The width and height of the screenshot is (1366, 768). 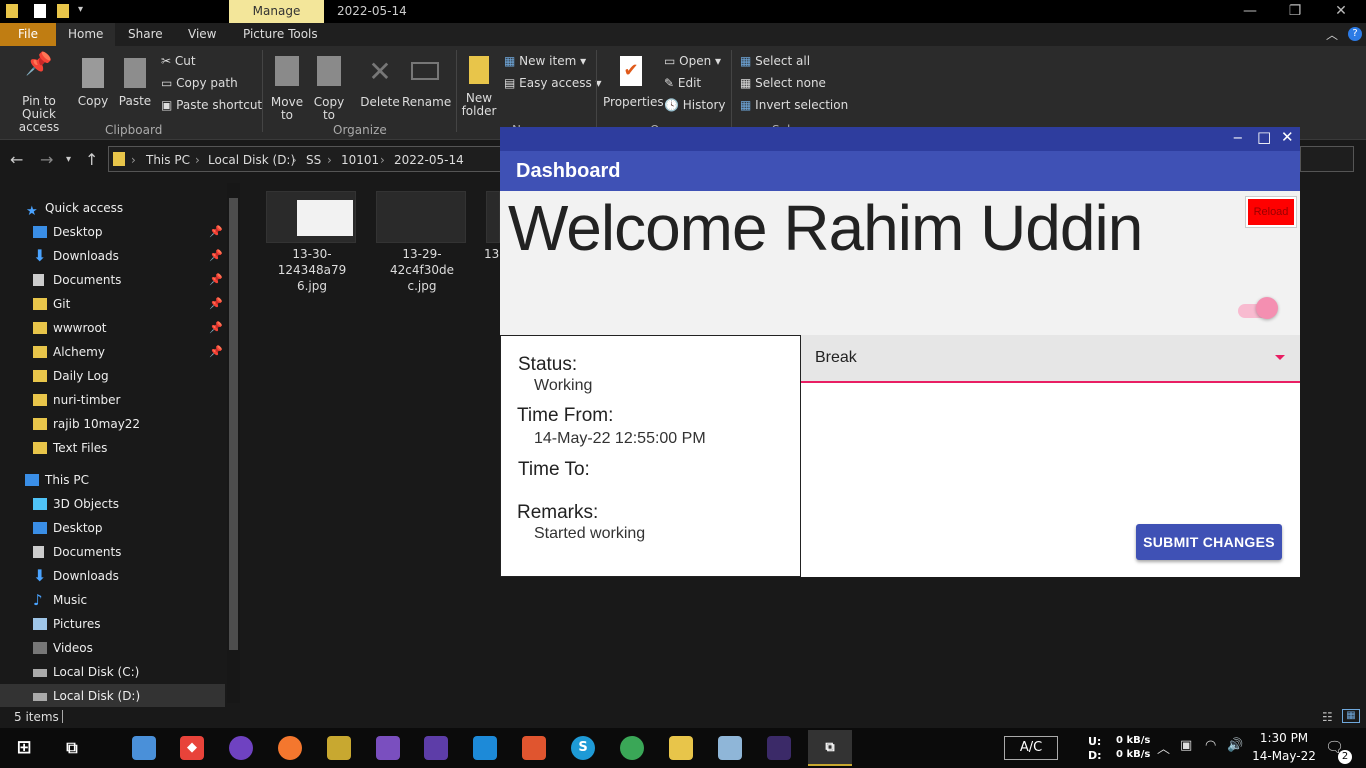 I want to click on nav-item-3d-objects: 3D Objects, so click(x=112, y=504).